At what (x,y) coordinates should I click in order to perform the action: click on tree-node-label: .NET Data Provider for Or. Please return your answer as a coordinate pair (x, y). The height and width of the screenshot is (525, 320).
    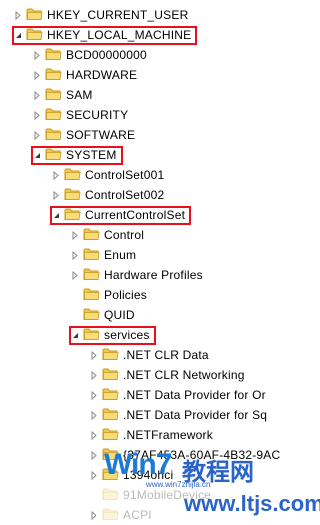
    Looking at the image, I should click on (194, 395).